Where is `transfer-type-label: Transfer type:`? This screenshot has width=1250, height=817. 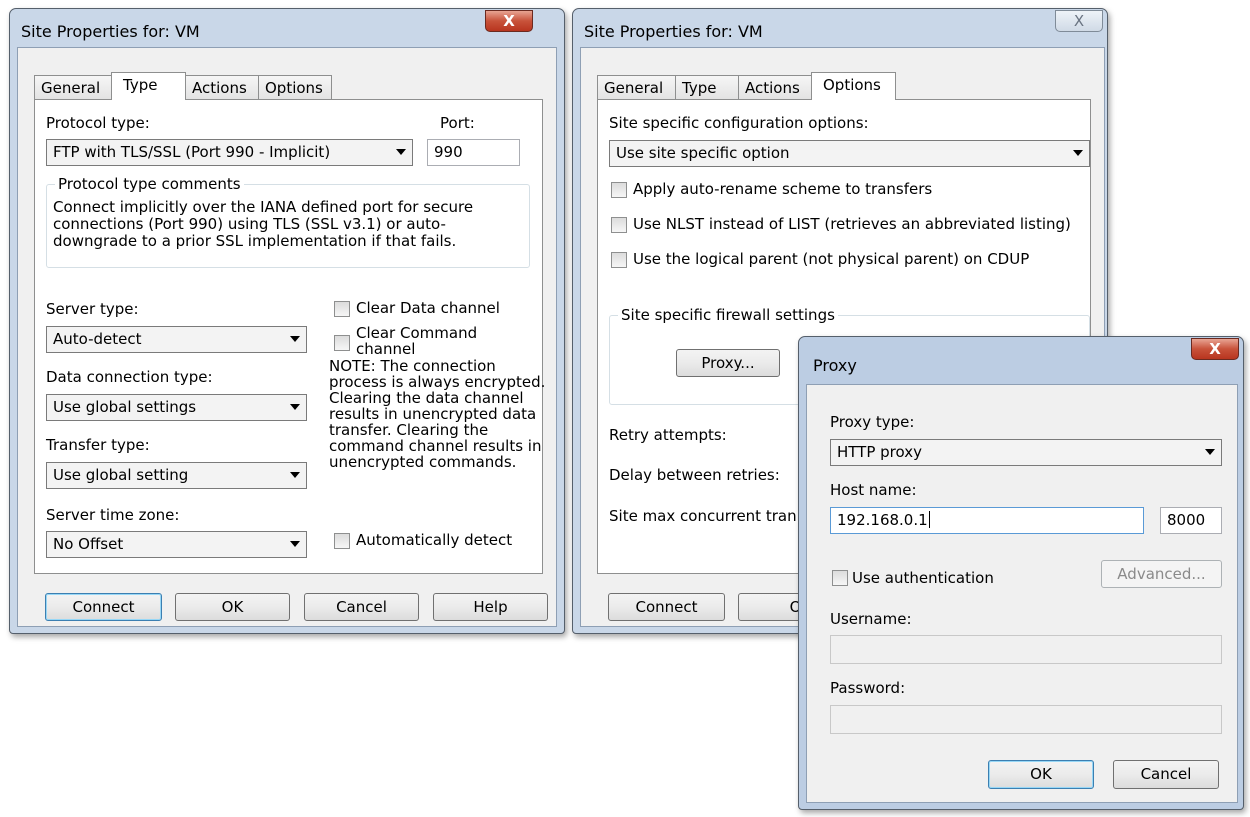 transfer-type-label: Transfer type: is located at coordinates (98, 445).